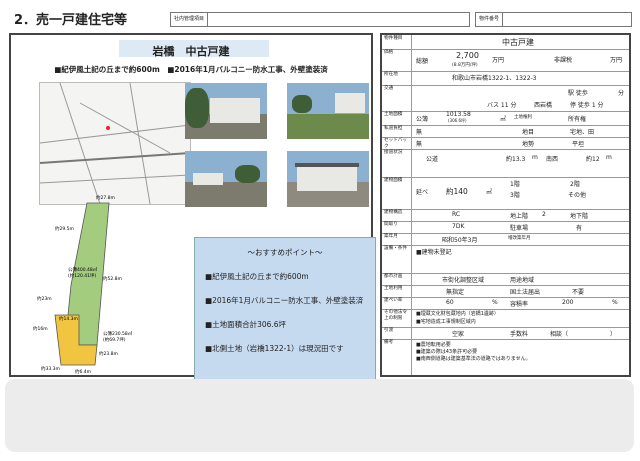  I want to click on svg-text: 约23.8m, so click(108, 353).